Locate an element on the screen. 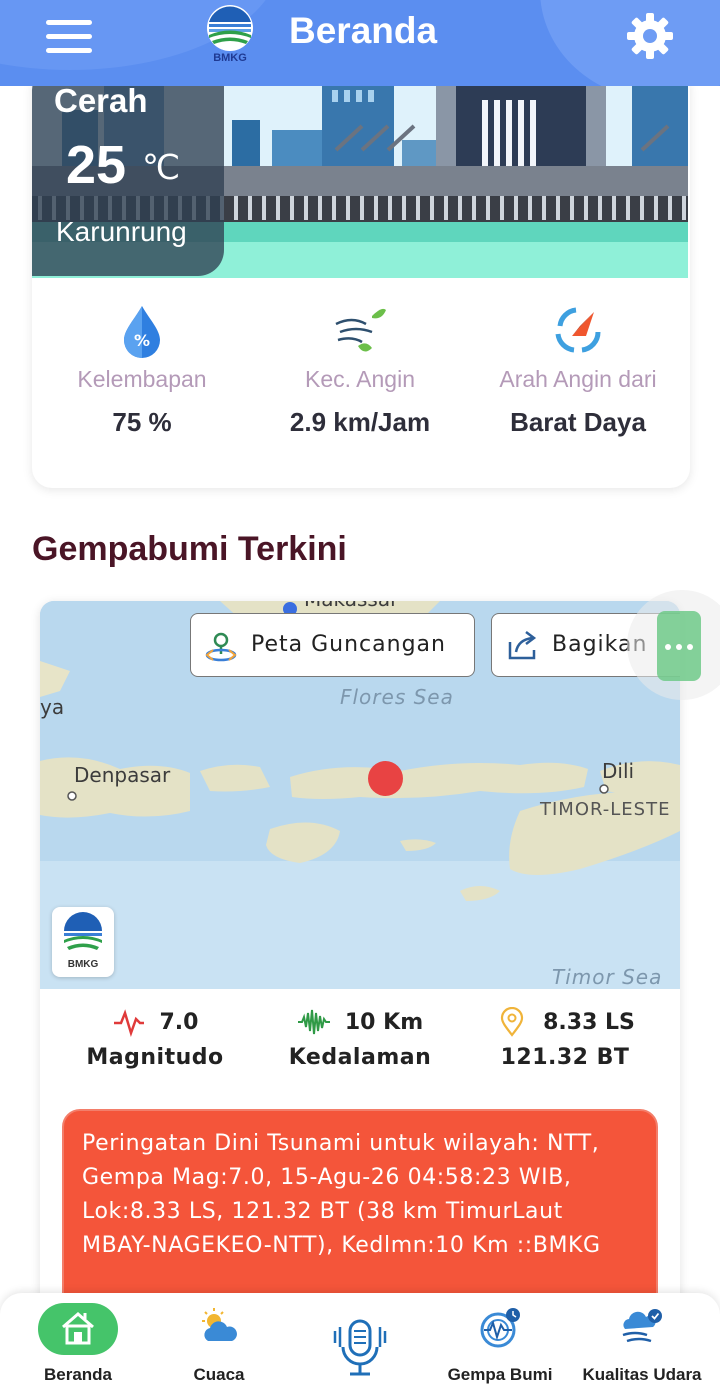 Image resolution: width=720 pixels, height=1395 pixels. nav-label: Cuaca is located at coordinates (219, 1374).